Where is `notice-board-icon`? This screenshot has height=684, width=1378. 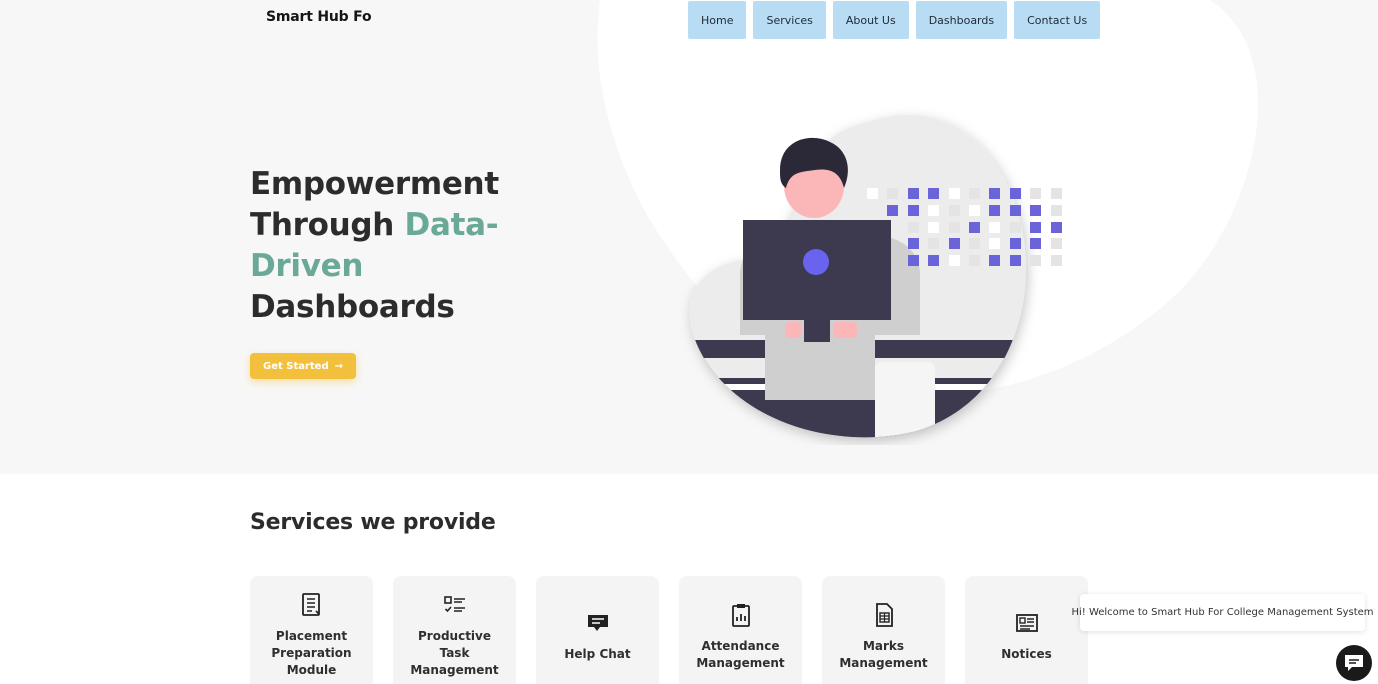 notice-board-icon is located at coordinates (1026, 623).